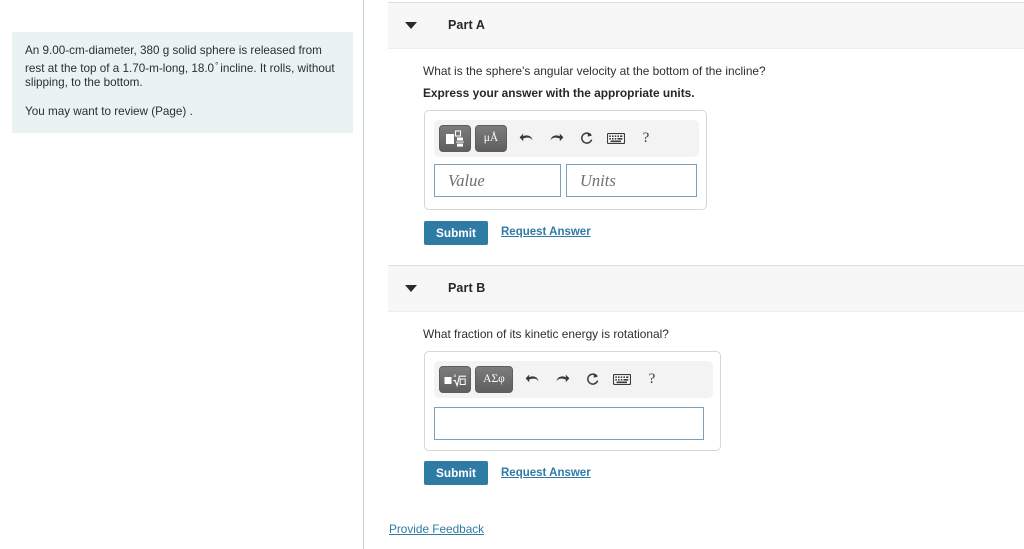  What do you see at coordinates (706, 25) in the screenshot?
I see `part-a-header: Part A` at bounding box center [706, 25].